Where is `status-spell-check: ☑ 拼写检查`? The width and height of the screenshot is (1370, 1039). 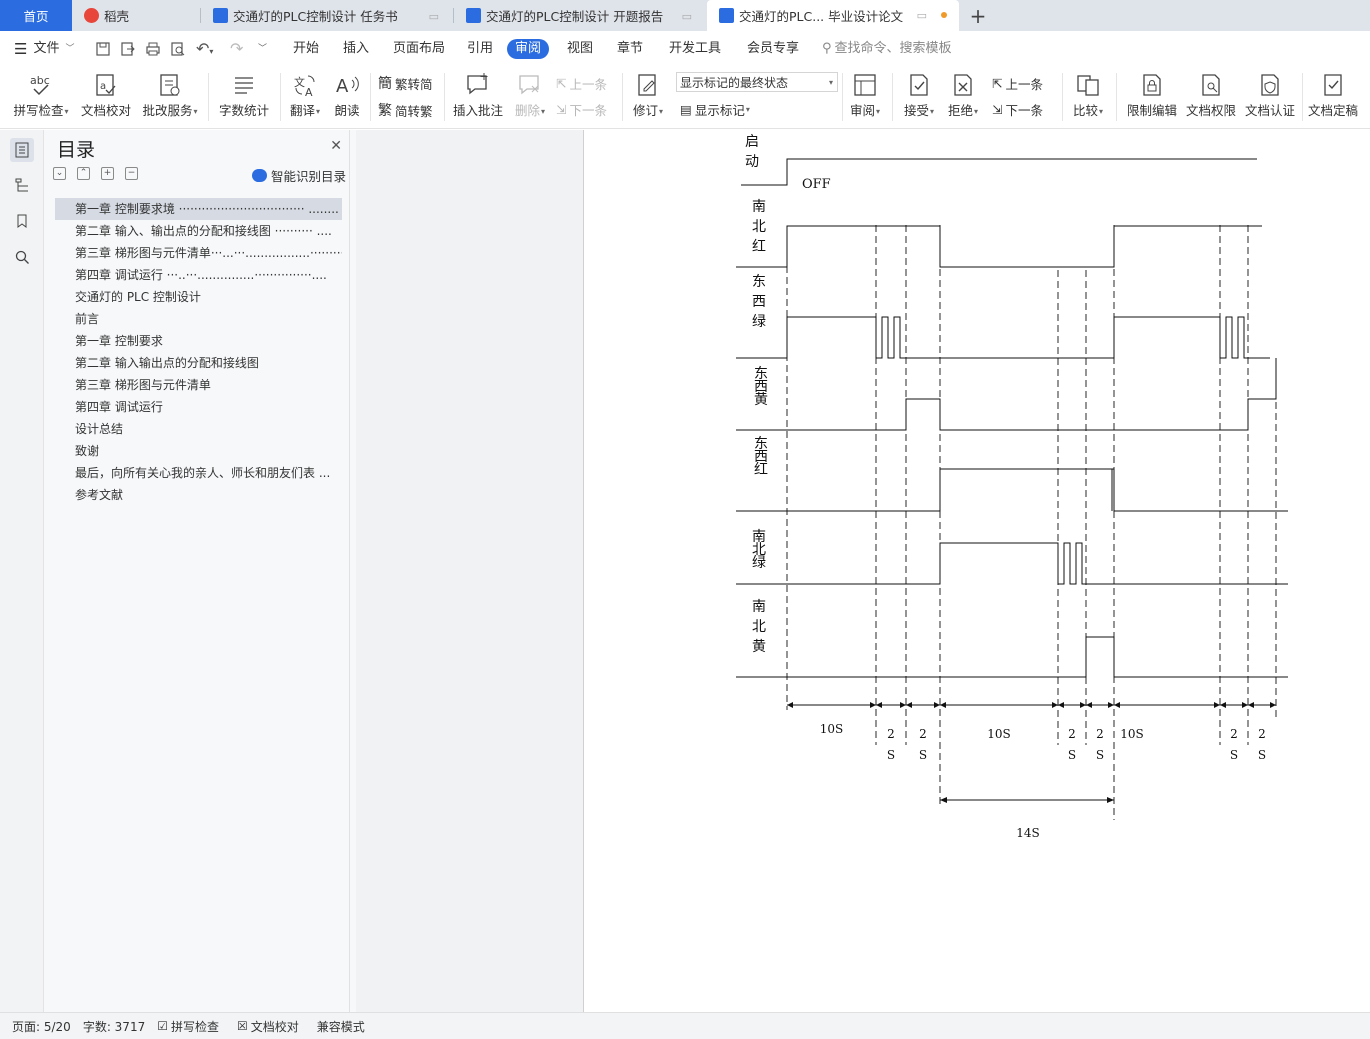
status-spell-check: ☑ 拼写检查 is located at coordinates (188, 1026).